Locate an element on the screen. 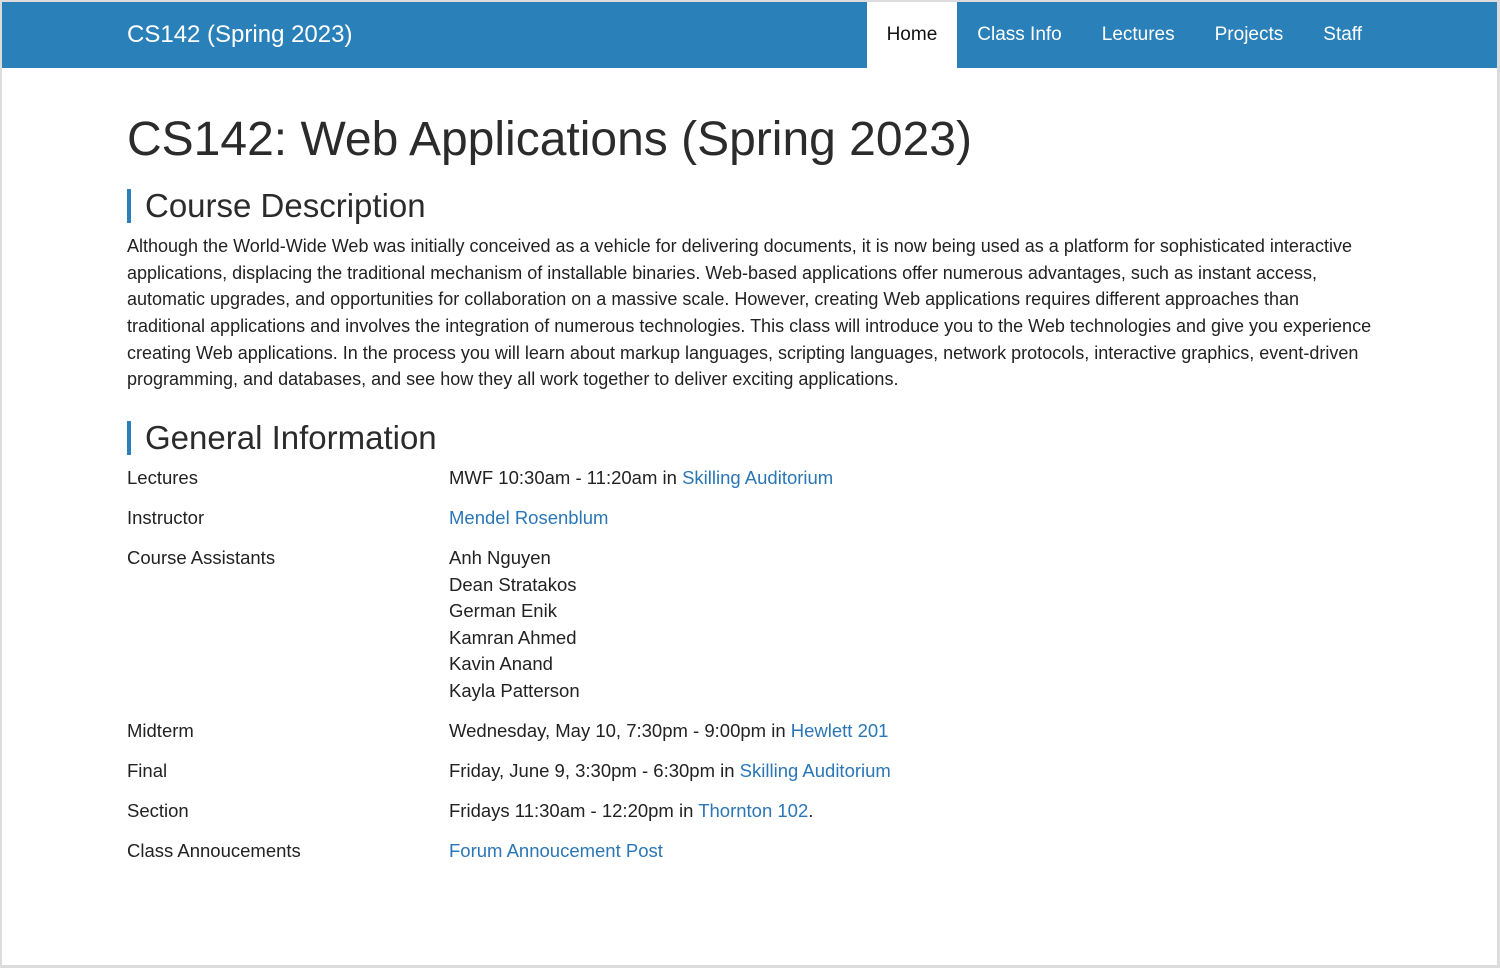  info-label: Final is located at coordinates (147, 771).